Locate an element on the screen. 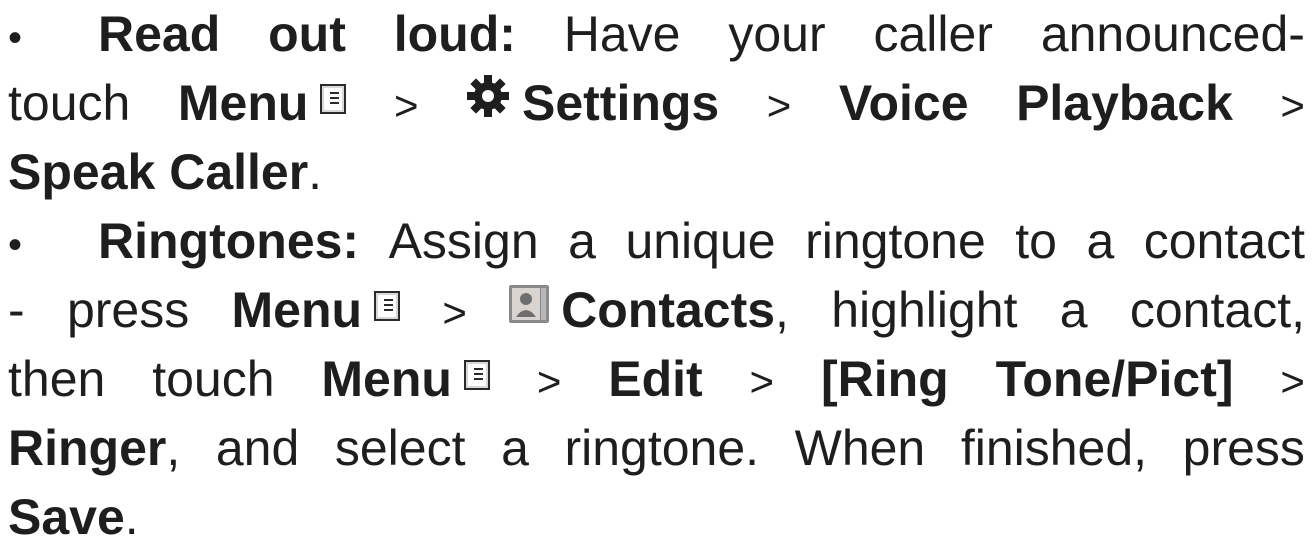 This screenshot has height=552, width=1313. word: ringtone. is located at coordinates (662, 448).